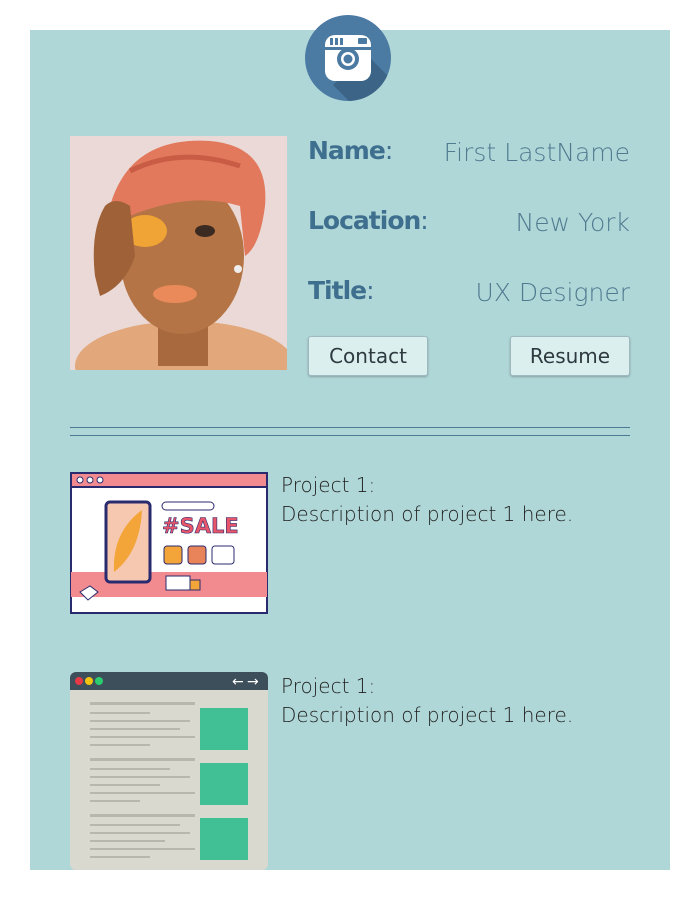 The image size is (700, 900). I want to click on divider-top, so click(350, 427).